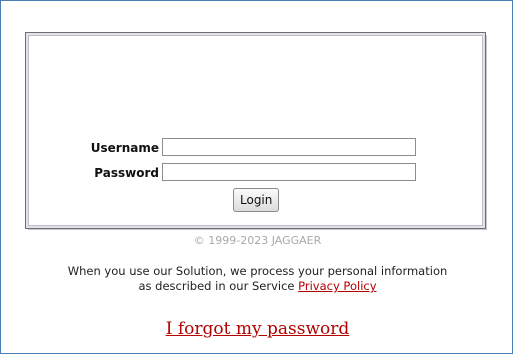 This screenshot has height=354, width=513. I want to click on password-label: Password, so click(126, 173).